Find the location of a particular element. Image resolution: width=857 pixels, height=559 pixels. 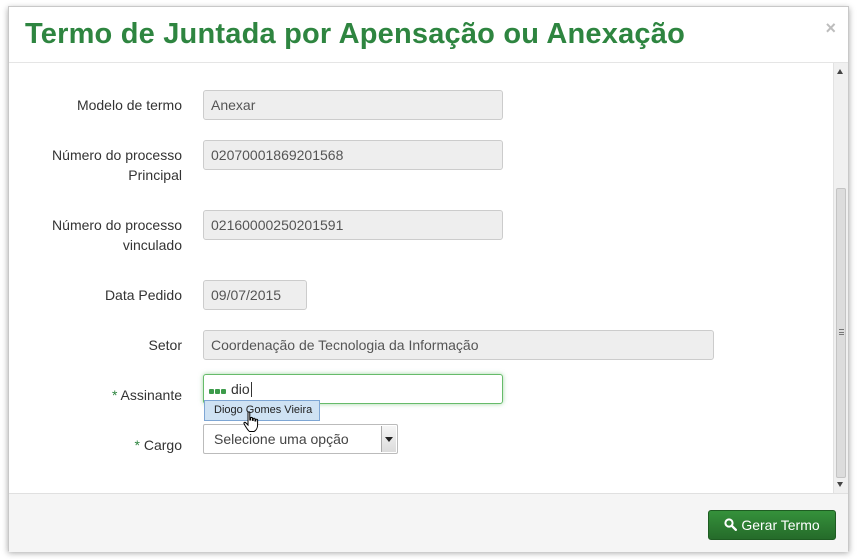

modelo-label: Modelo de termo is located at coordinates (129, 105).